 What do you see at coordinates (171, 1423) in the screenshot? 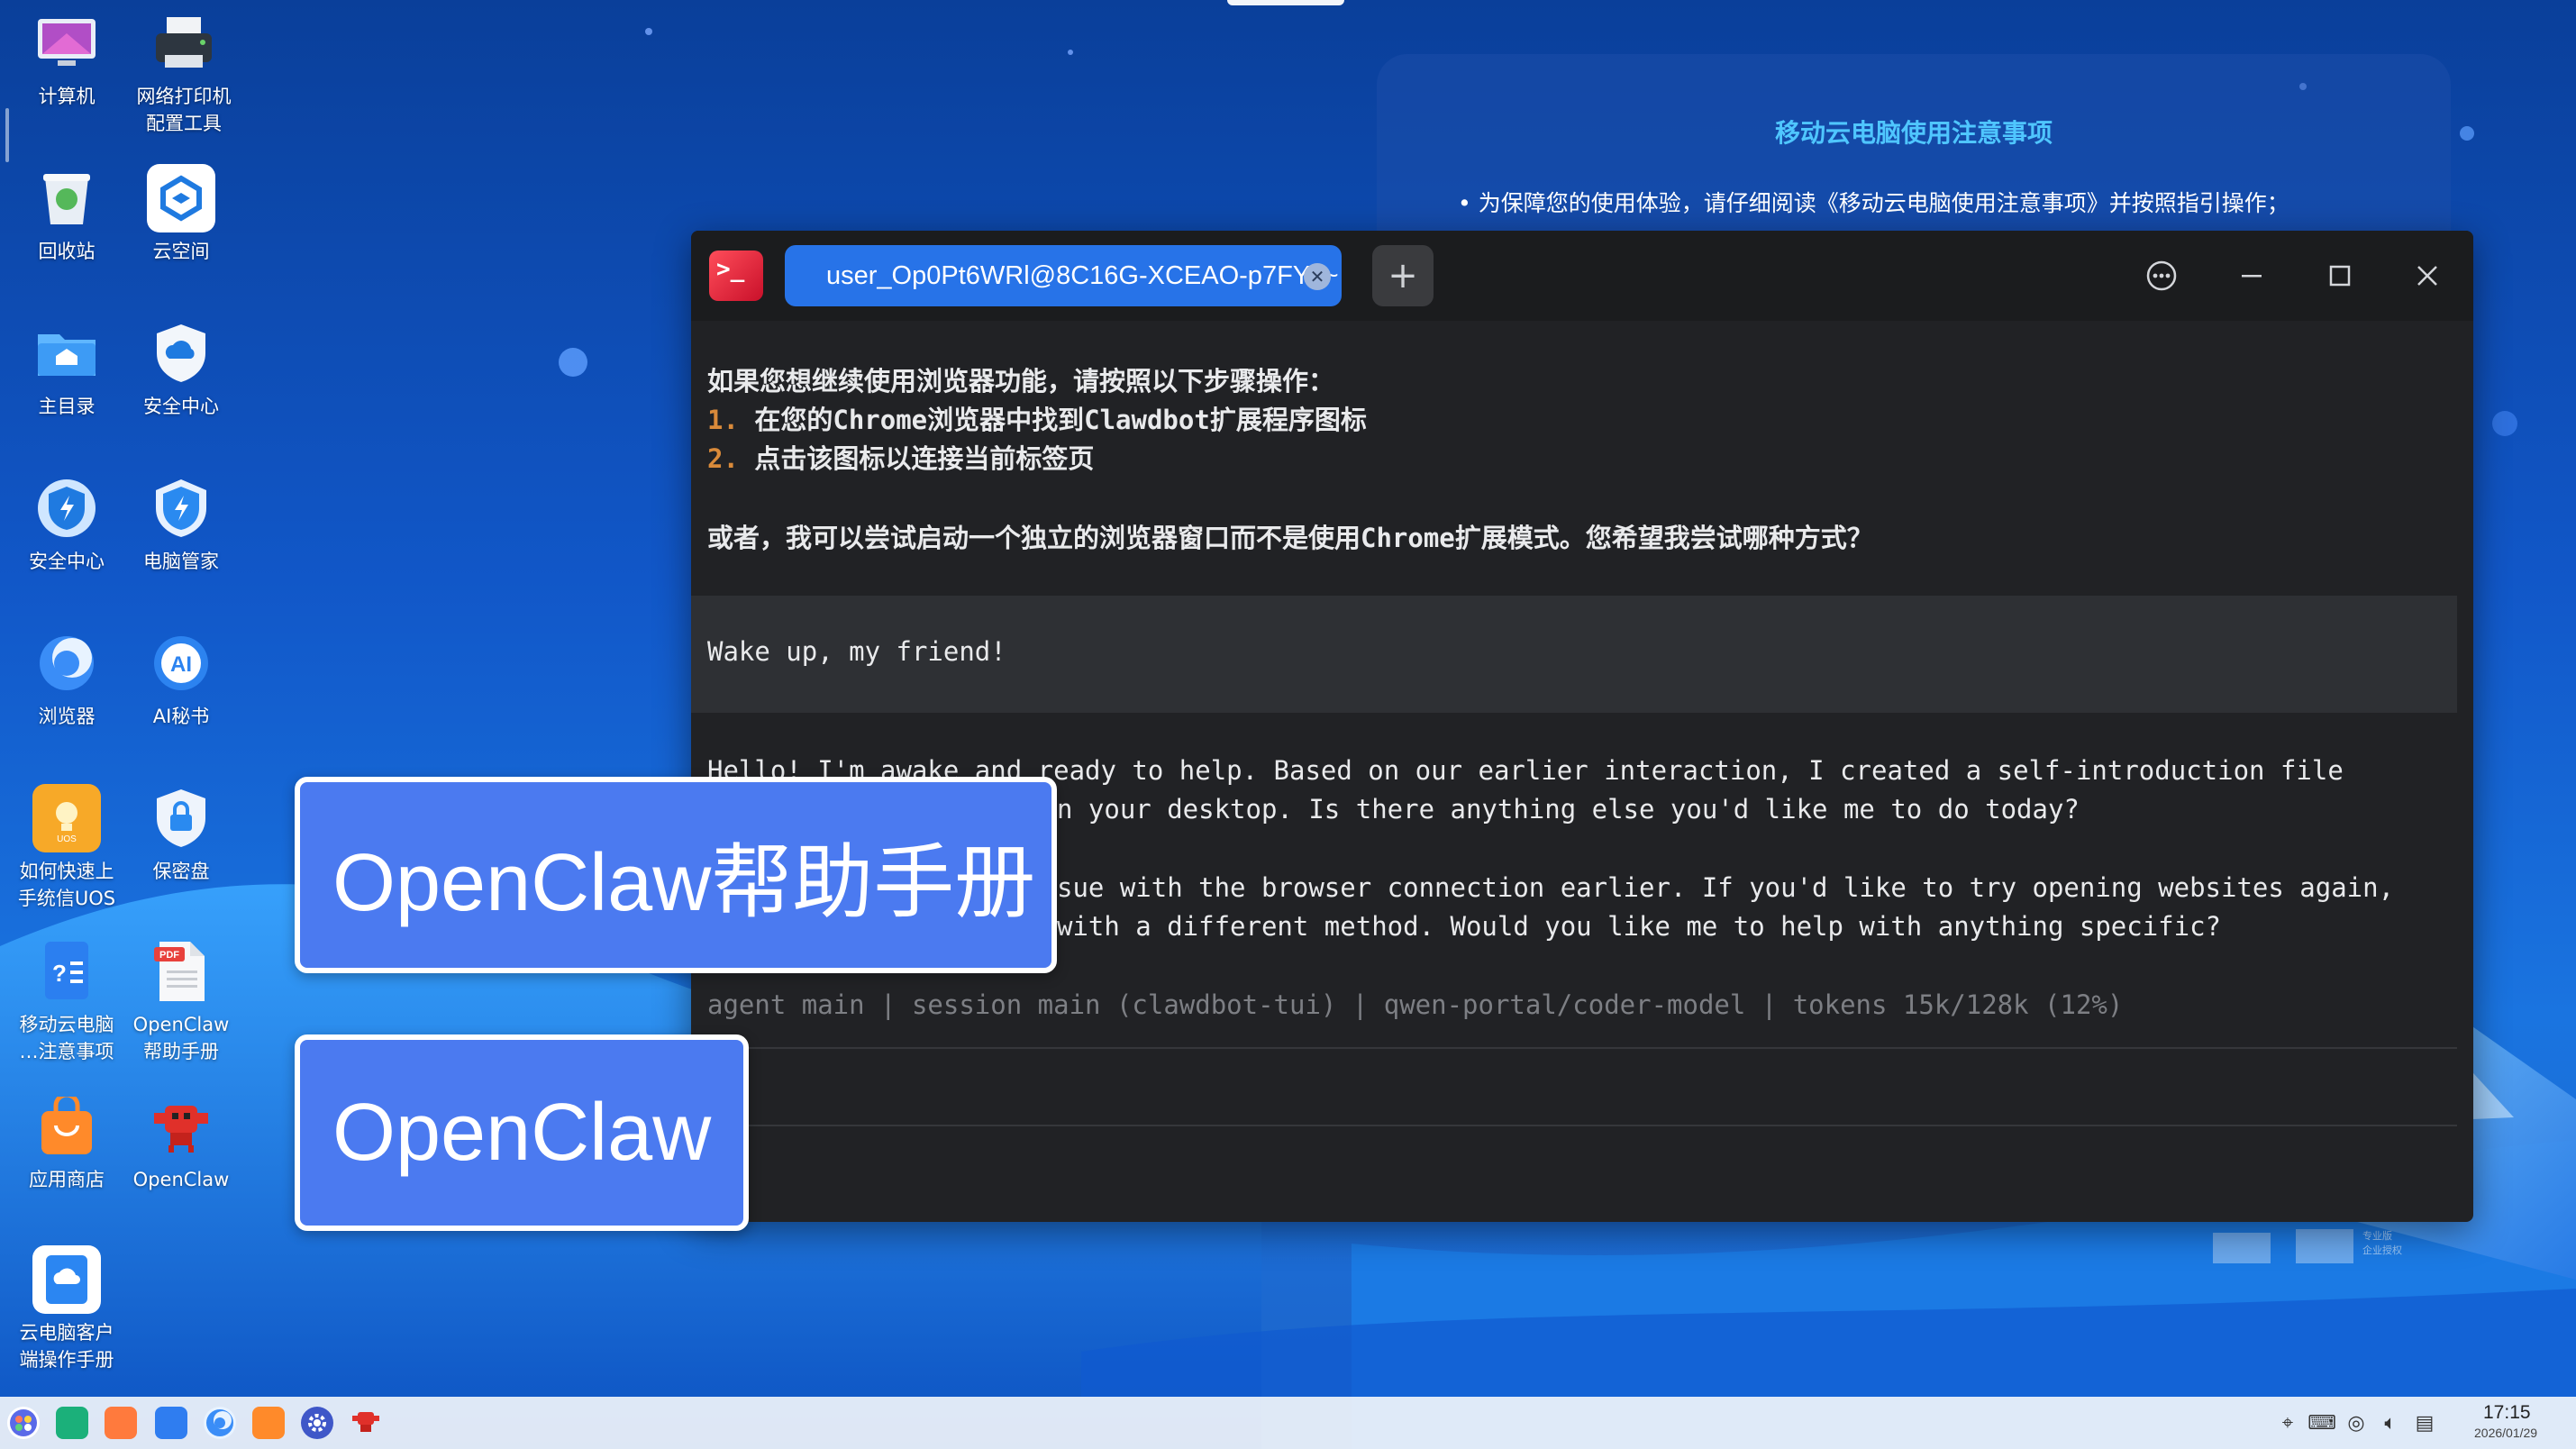
I see `file-manager-icon` at bounding box center [171, 1423].